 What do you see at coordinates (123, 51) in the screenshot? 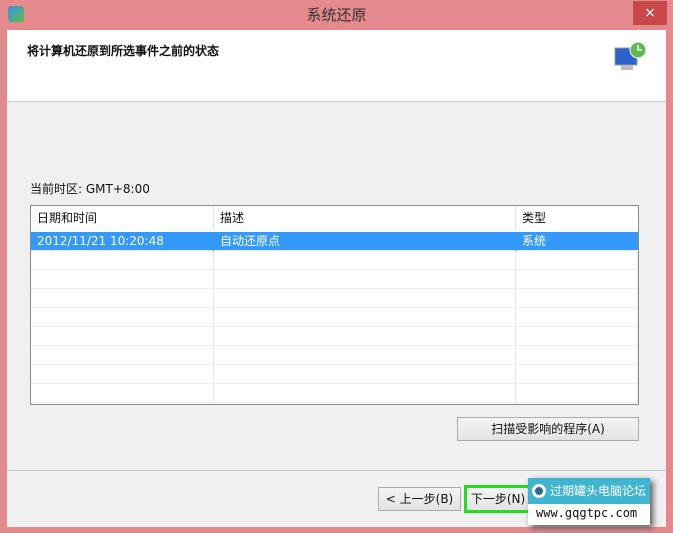
I see `page-heading: 将计算机还原到所选事件之前的状态` at bounding box center [123, 51].